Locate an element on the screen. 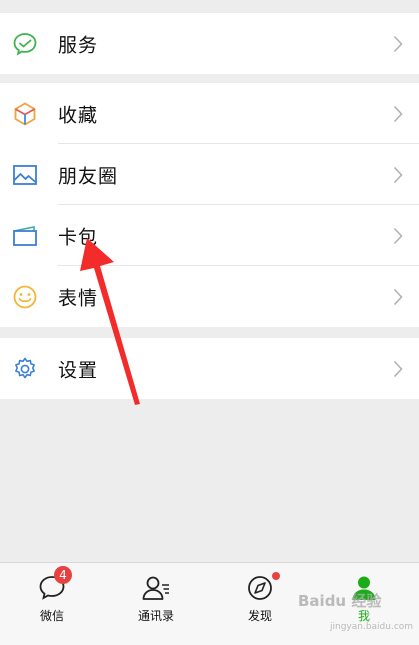  menu-item-label: 服务 is located at coordinates (78, 45).